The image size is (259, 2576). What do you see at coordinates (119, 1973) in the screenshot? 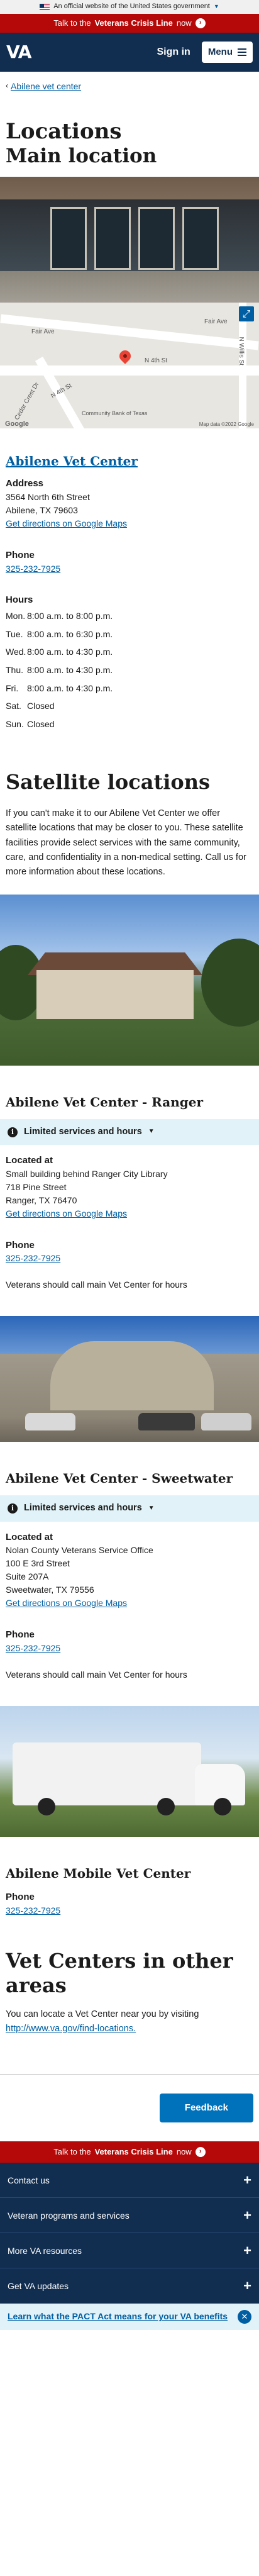
I see `other-areas-heading: Vet Centers in other areas` at bounding box center [119, 1973].